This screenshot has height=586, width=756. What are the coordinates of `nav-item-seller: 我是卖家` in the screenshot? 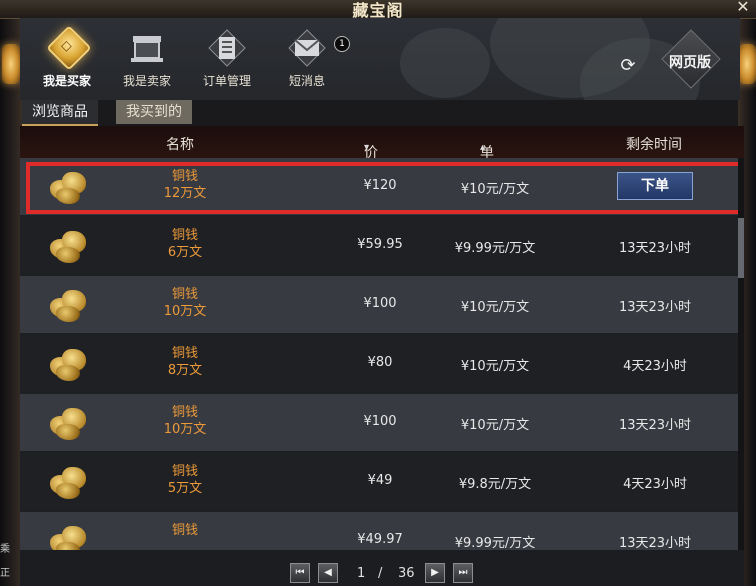 It's located at (147, 60).